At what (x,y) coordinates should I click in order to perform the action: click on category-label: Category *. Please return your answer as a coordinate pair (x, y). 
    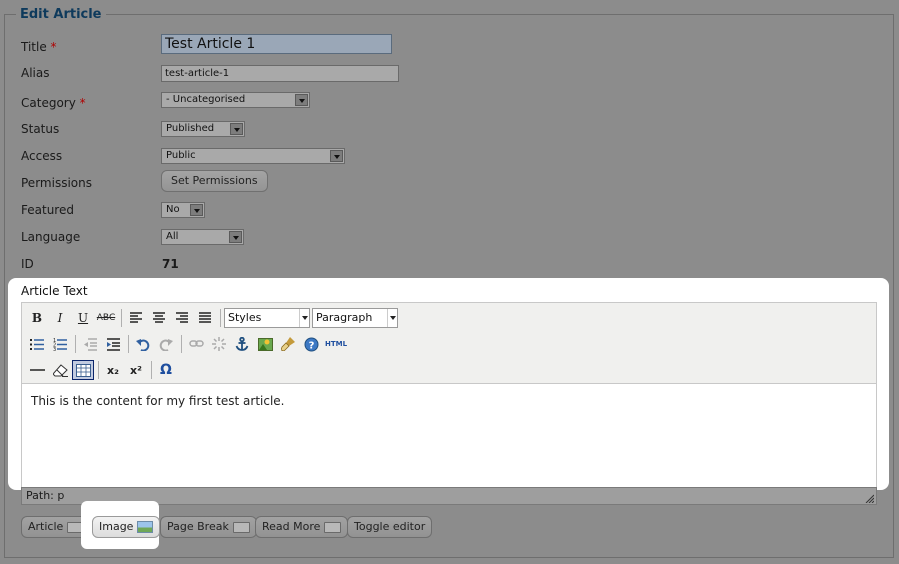
    Looking at the image, I should click on (53, 103).